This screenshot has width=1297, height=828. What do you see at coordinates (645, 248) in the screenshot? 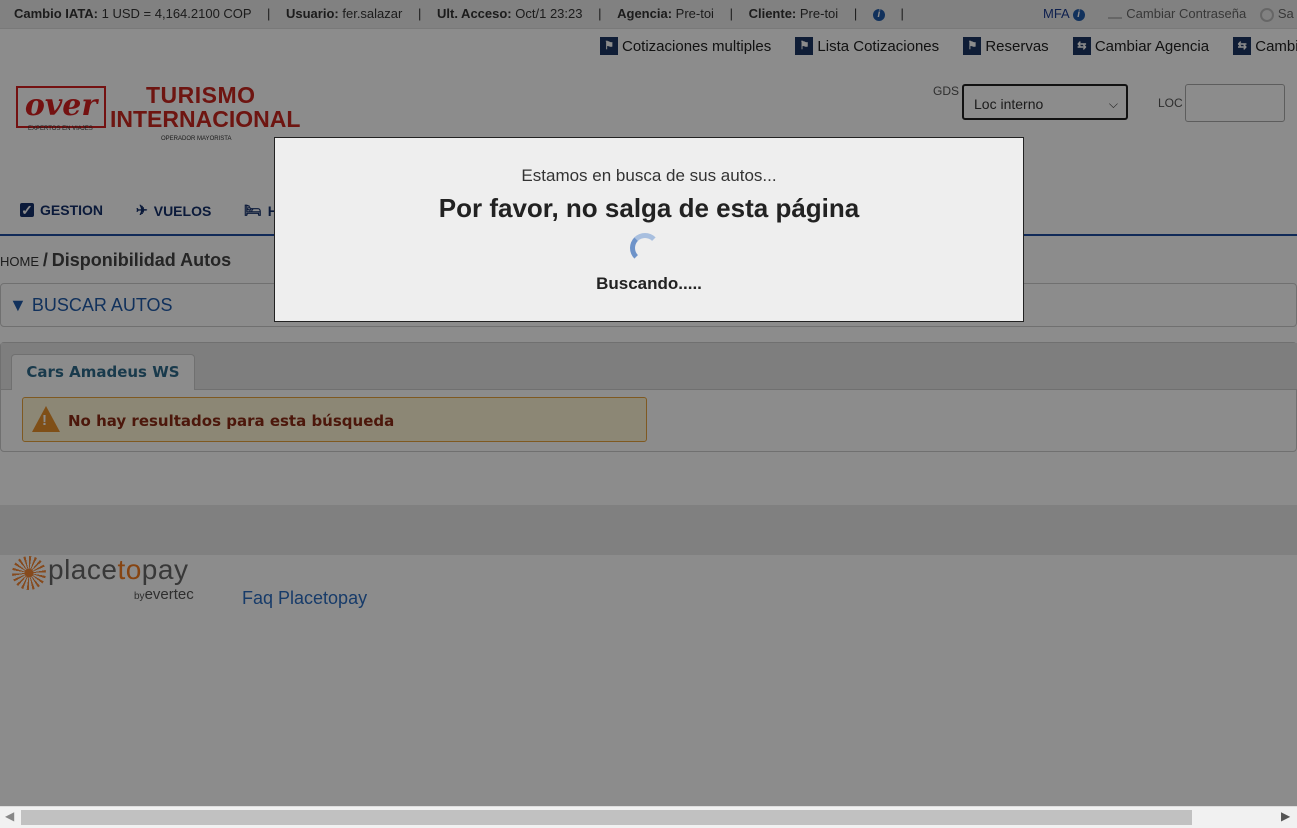
I see `spinner-icon` at bounding box center [645, 248].